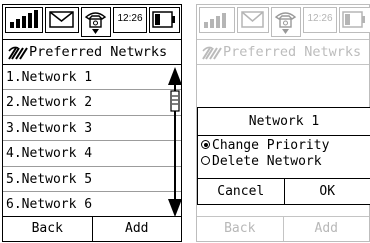 The height and width of the screenshot is (243, 370). I want to click on list-item-network-5: 5.Network 5, so click(92, 179).